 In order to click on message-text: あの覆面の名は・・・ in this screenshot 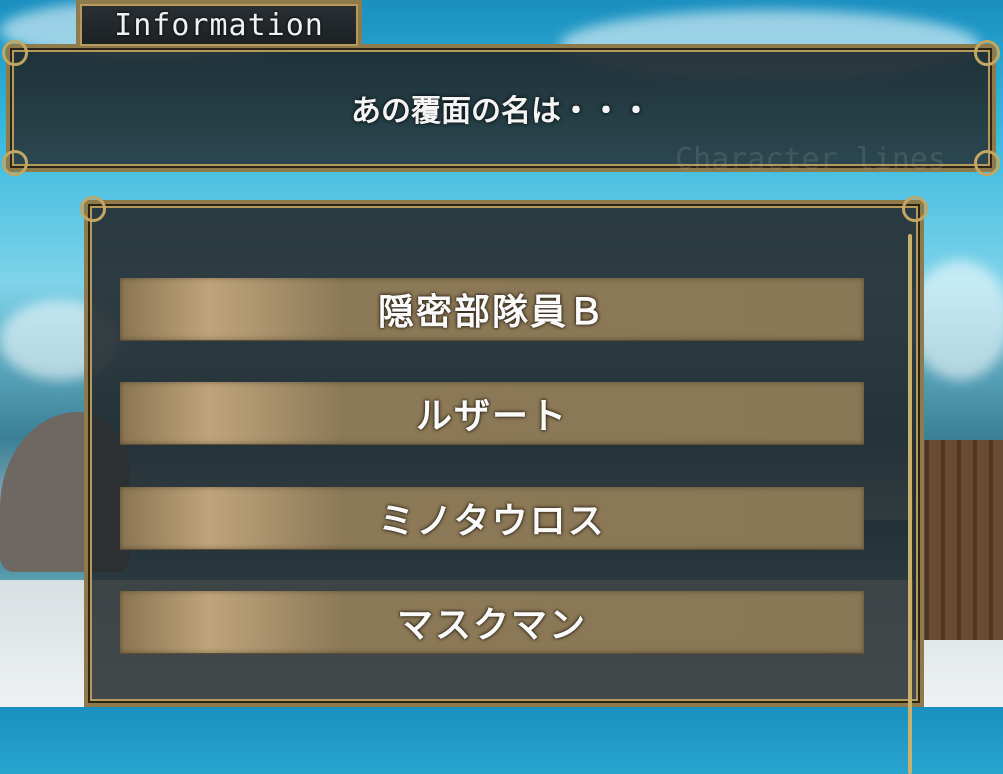, I will do `click(501, 111)`.